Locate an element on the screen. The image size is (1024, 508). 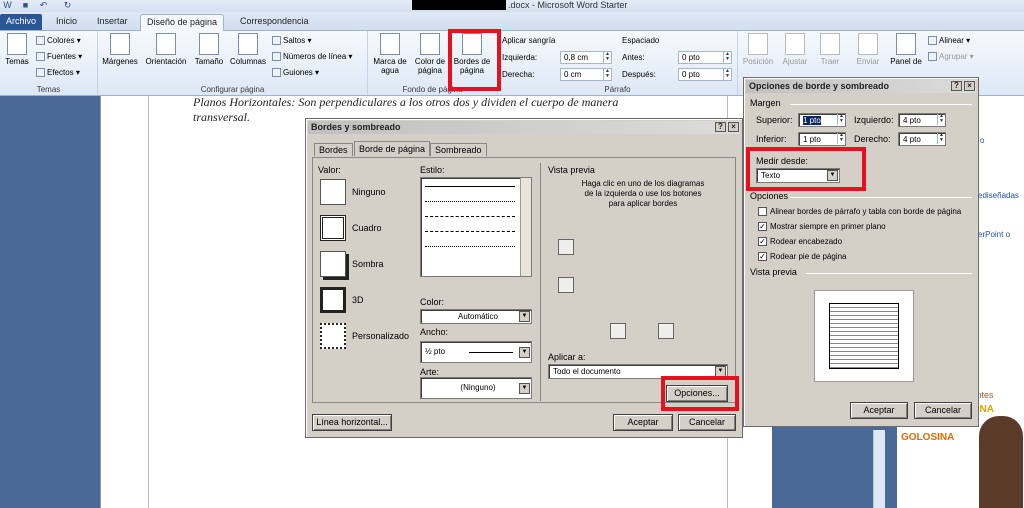
setting-sombra: Sombra is located at coordinates (368, 264).